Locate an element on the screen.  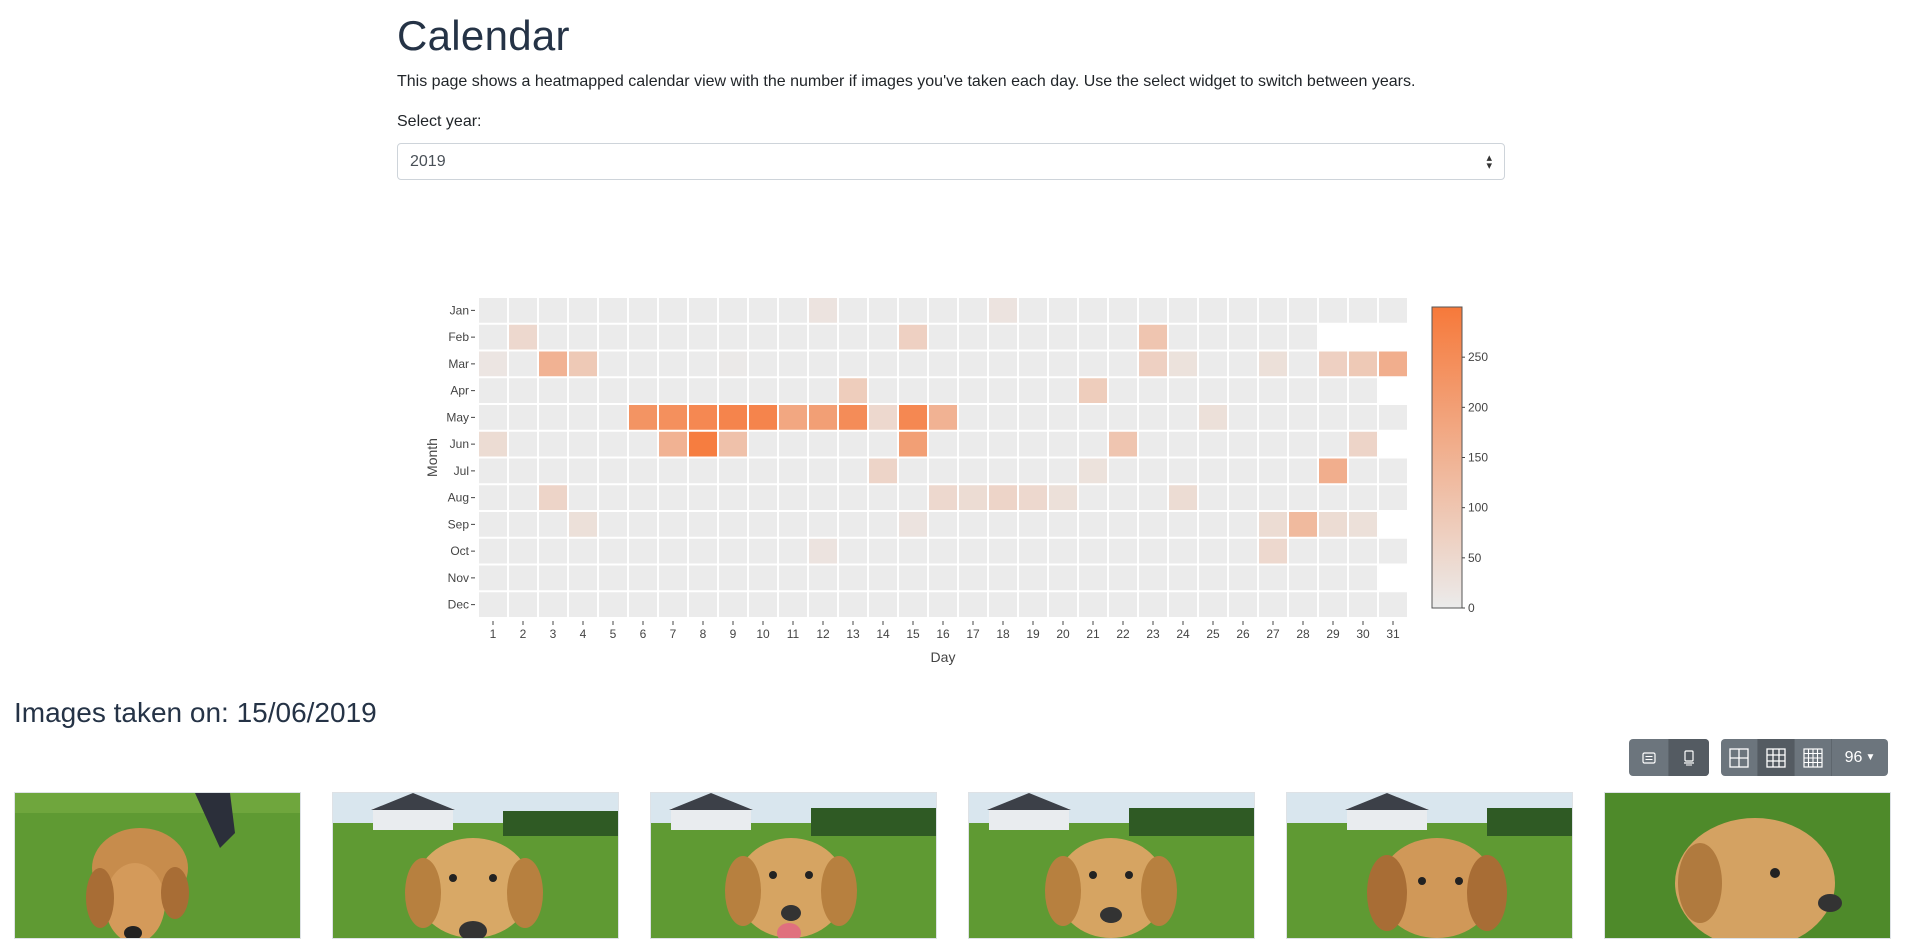
day-tick-label: 3 is located at coordinates (553, 634).